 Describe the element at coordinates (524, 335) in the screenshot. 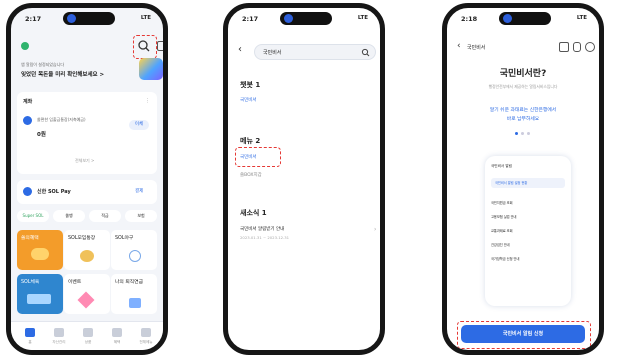

I see `cta-highlight-box` at that location.